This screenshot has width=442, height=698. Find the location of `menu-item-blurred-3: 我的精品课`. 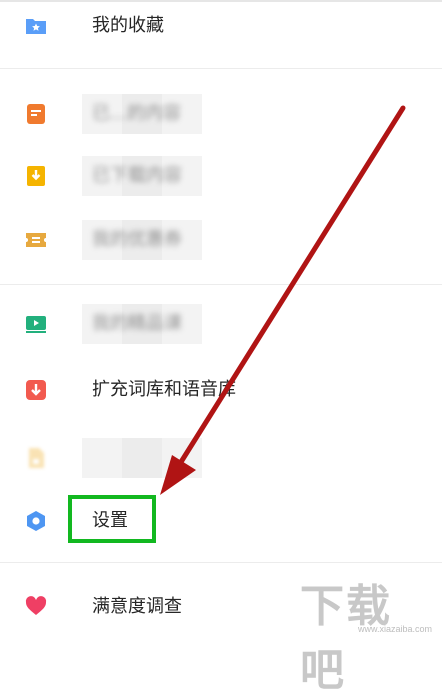

menu-item-blurred-3: 我的精品课 is located at coordinates (221, 326).